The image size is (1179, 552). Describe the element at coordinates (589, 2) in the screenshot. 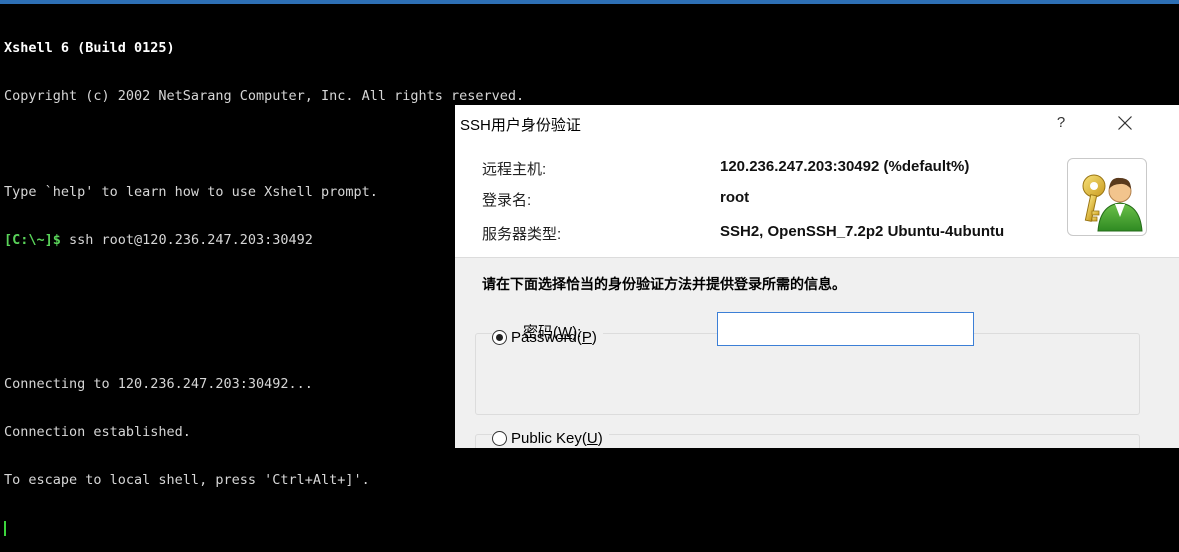

I see `window-top-border` at that location.